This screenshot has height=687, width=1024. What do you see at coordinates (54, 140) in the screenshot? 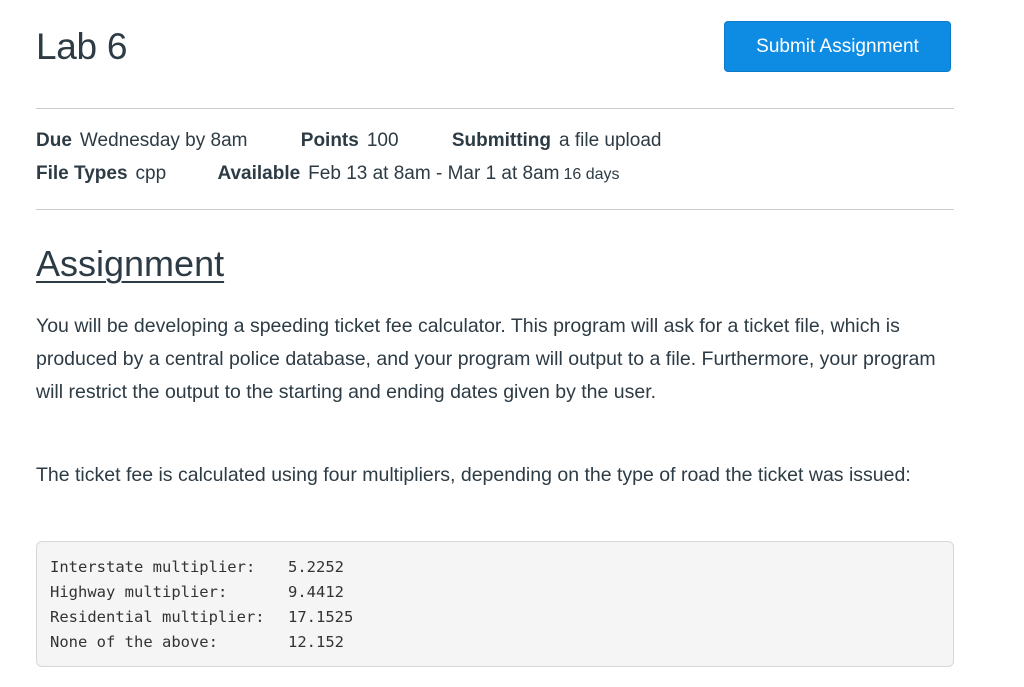
I see `due-label: Due` at bounding box center [54, 140].